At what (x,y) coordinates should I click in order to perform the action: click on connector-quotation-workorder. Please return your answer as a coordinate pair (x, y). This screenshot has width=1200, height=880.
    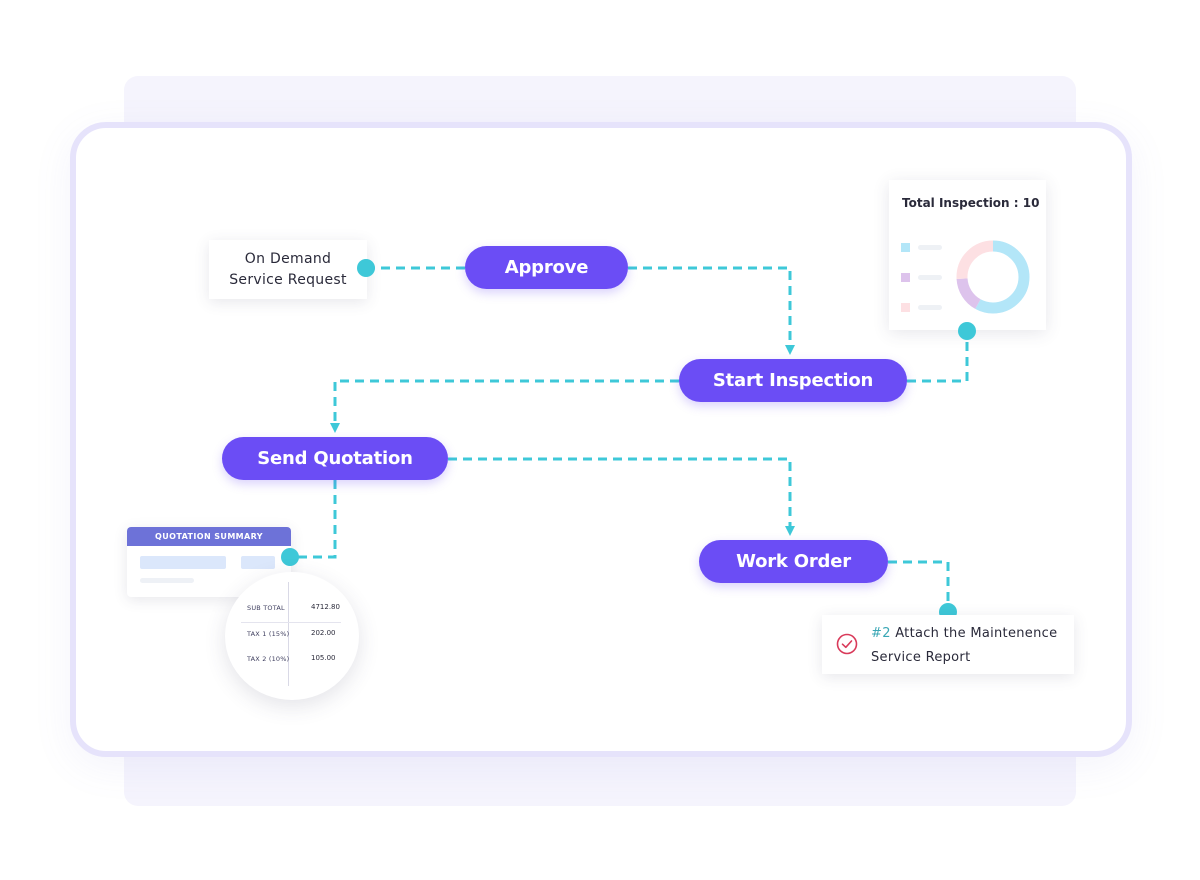
    Looking at the image, I should click on (621, 496).